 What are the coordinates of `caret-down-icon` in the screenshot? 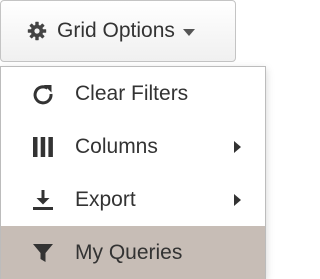 It's located at (188, 32).